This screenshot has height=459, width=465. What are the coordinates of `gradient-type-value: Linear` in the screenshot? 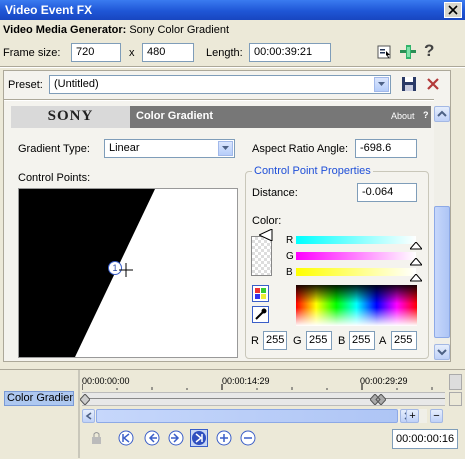 It's located at (124, 148).